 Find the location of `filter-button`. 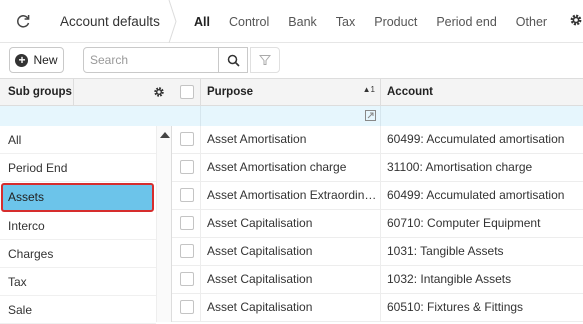

filter-button is located at coordinates (265, 60).